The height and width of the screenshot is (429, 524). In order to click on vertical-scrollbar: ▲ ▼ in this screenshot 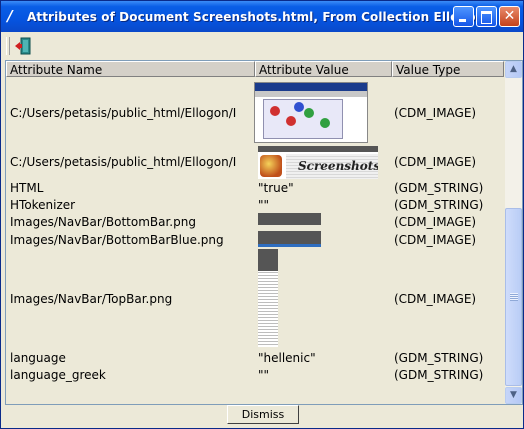, I will do `click(513, 232)`.